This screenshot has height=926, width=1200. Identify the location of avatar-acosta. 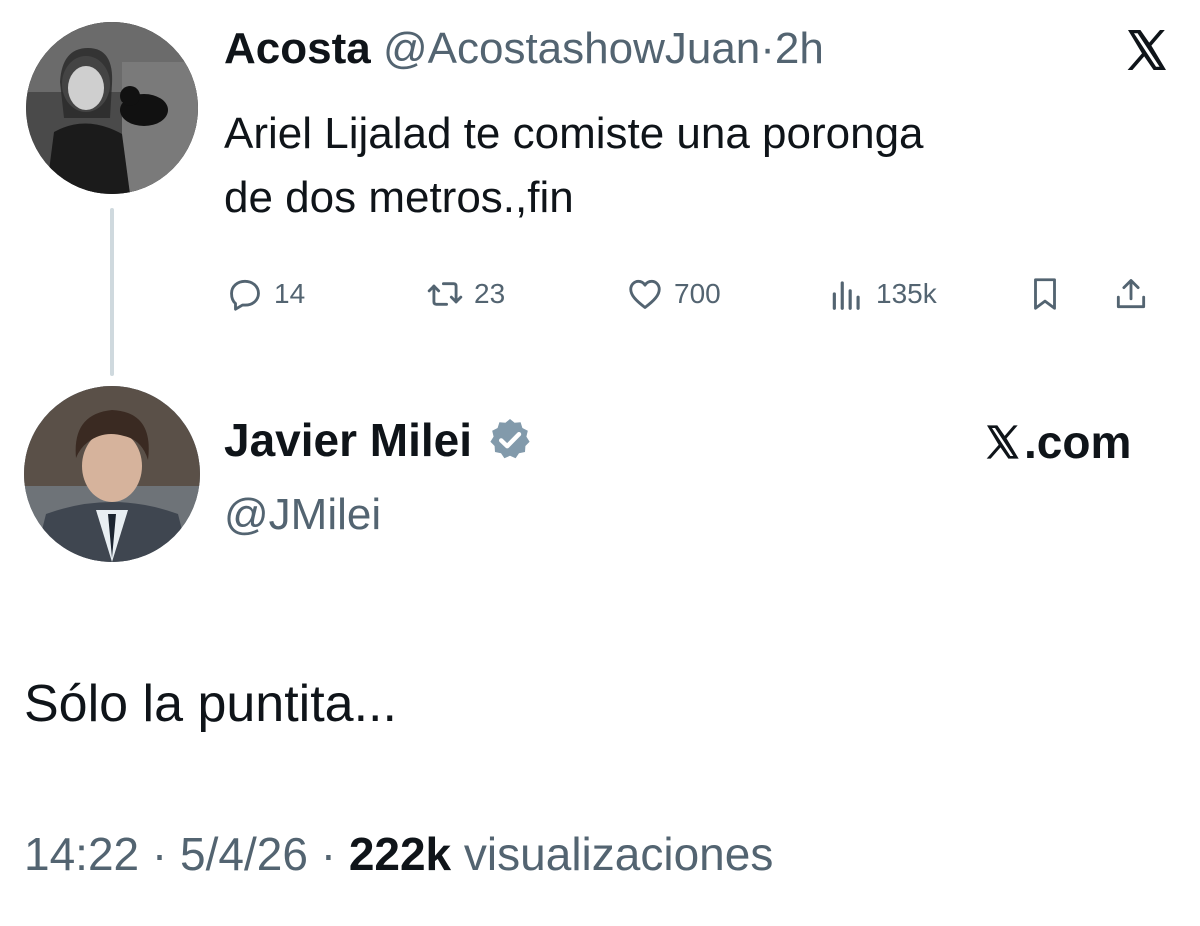
(112, 108).